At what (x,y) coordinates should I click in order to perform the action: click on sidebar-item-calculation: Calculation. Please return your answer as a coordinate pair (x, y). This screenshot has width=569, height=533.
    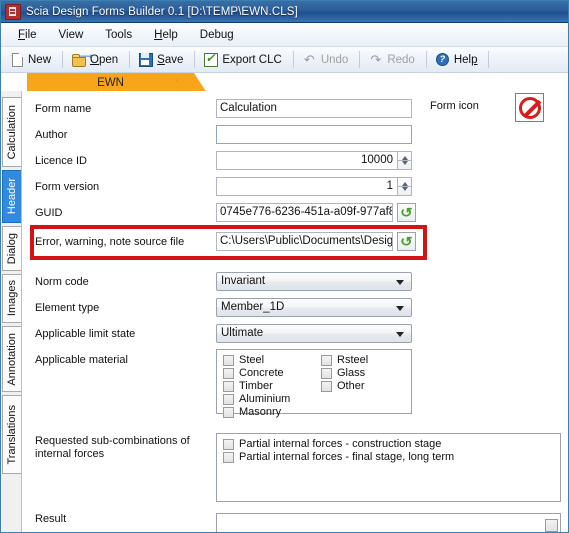
    Looking at the image, I should click on (11, 132).